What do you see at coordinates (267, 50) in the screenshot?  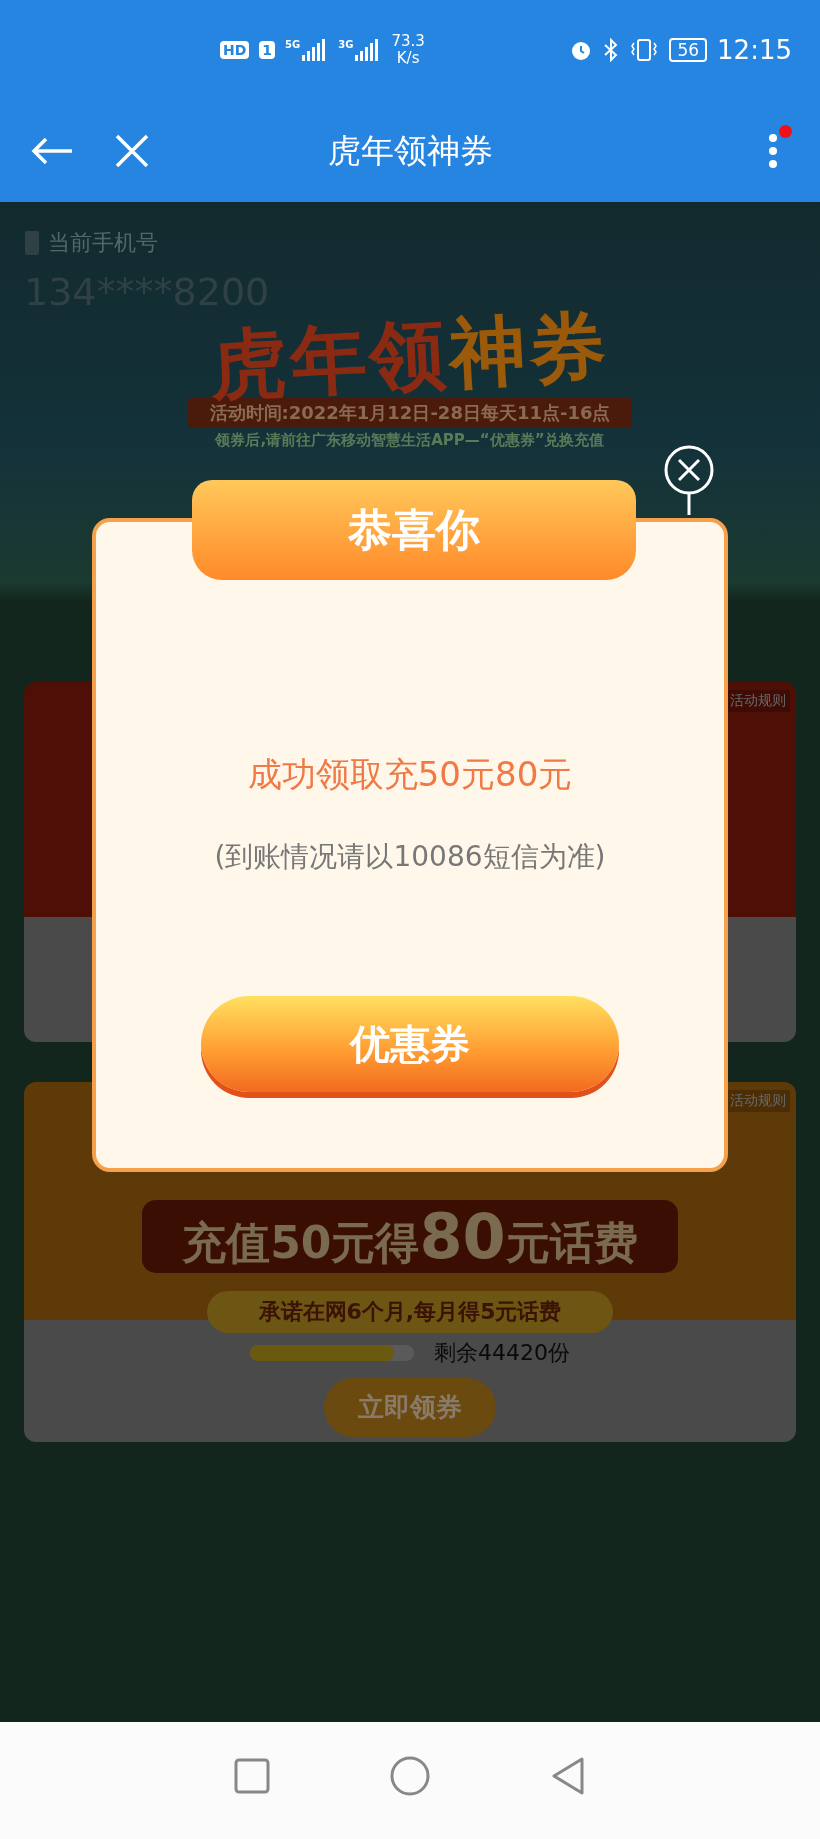 I see `sim-badge: 1` at bounding box center [267, 50].